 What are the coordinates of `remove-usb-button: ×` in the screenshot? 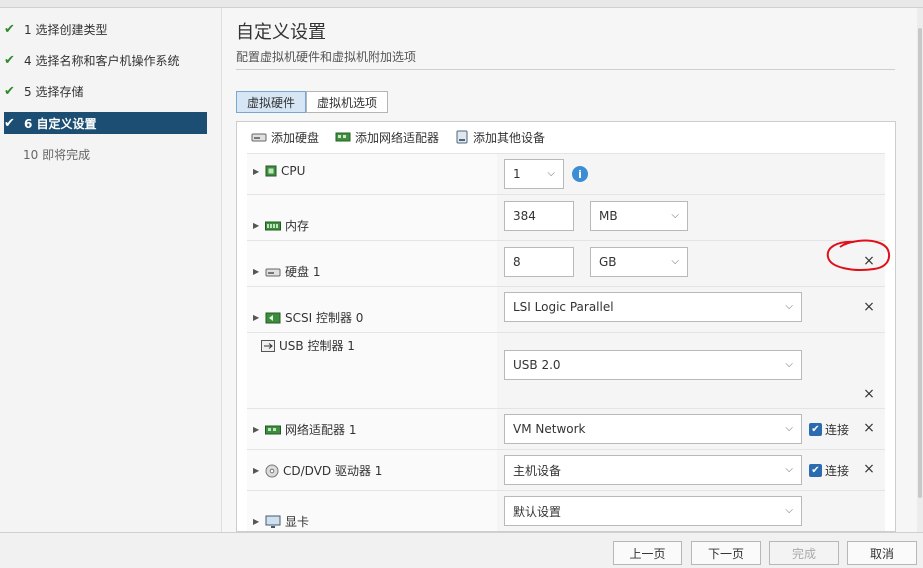 It's located at (869, 394).